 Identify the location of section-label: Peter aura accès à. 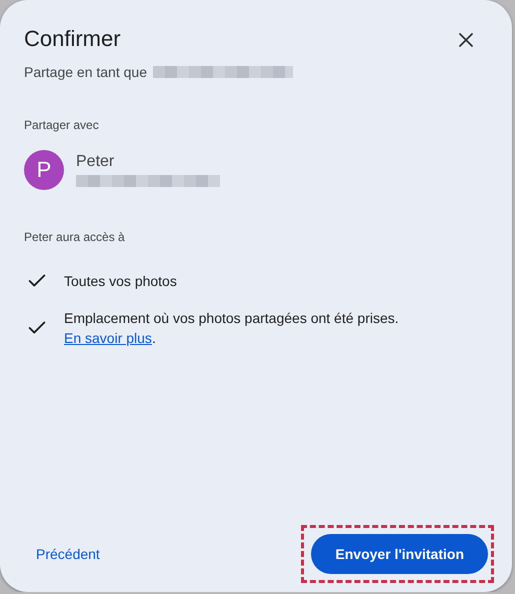
(75, 237).